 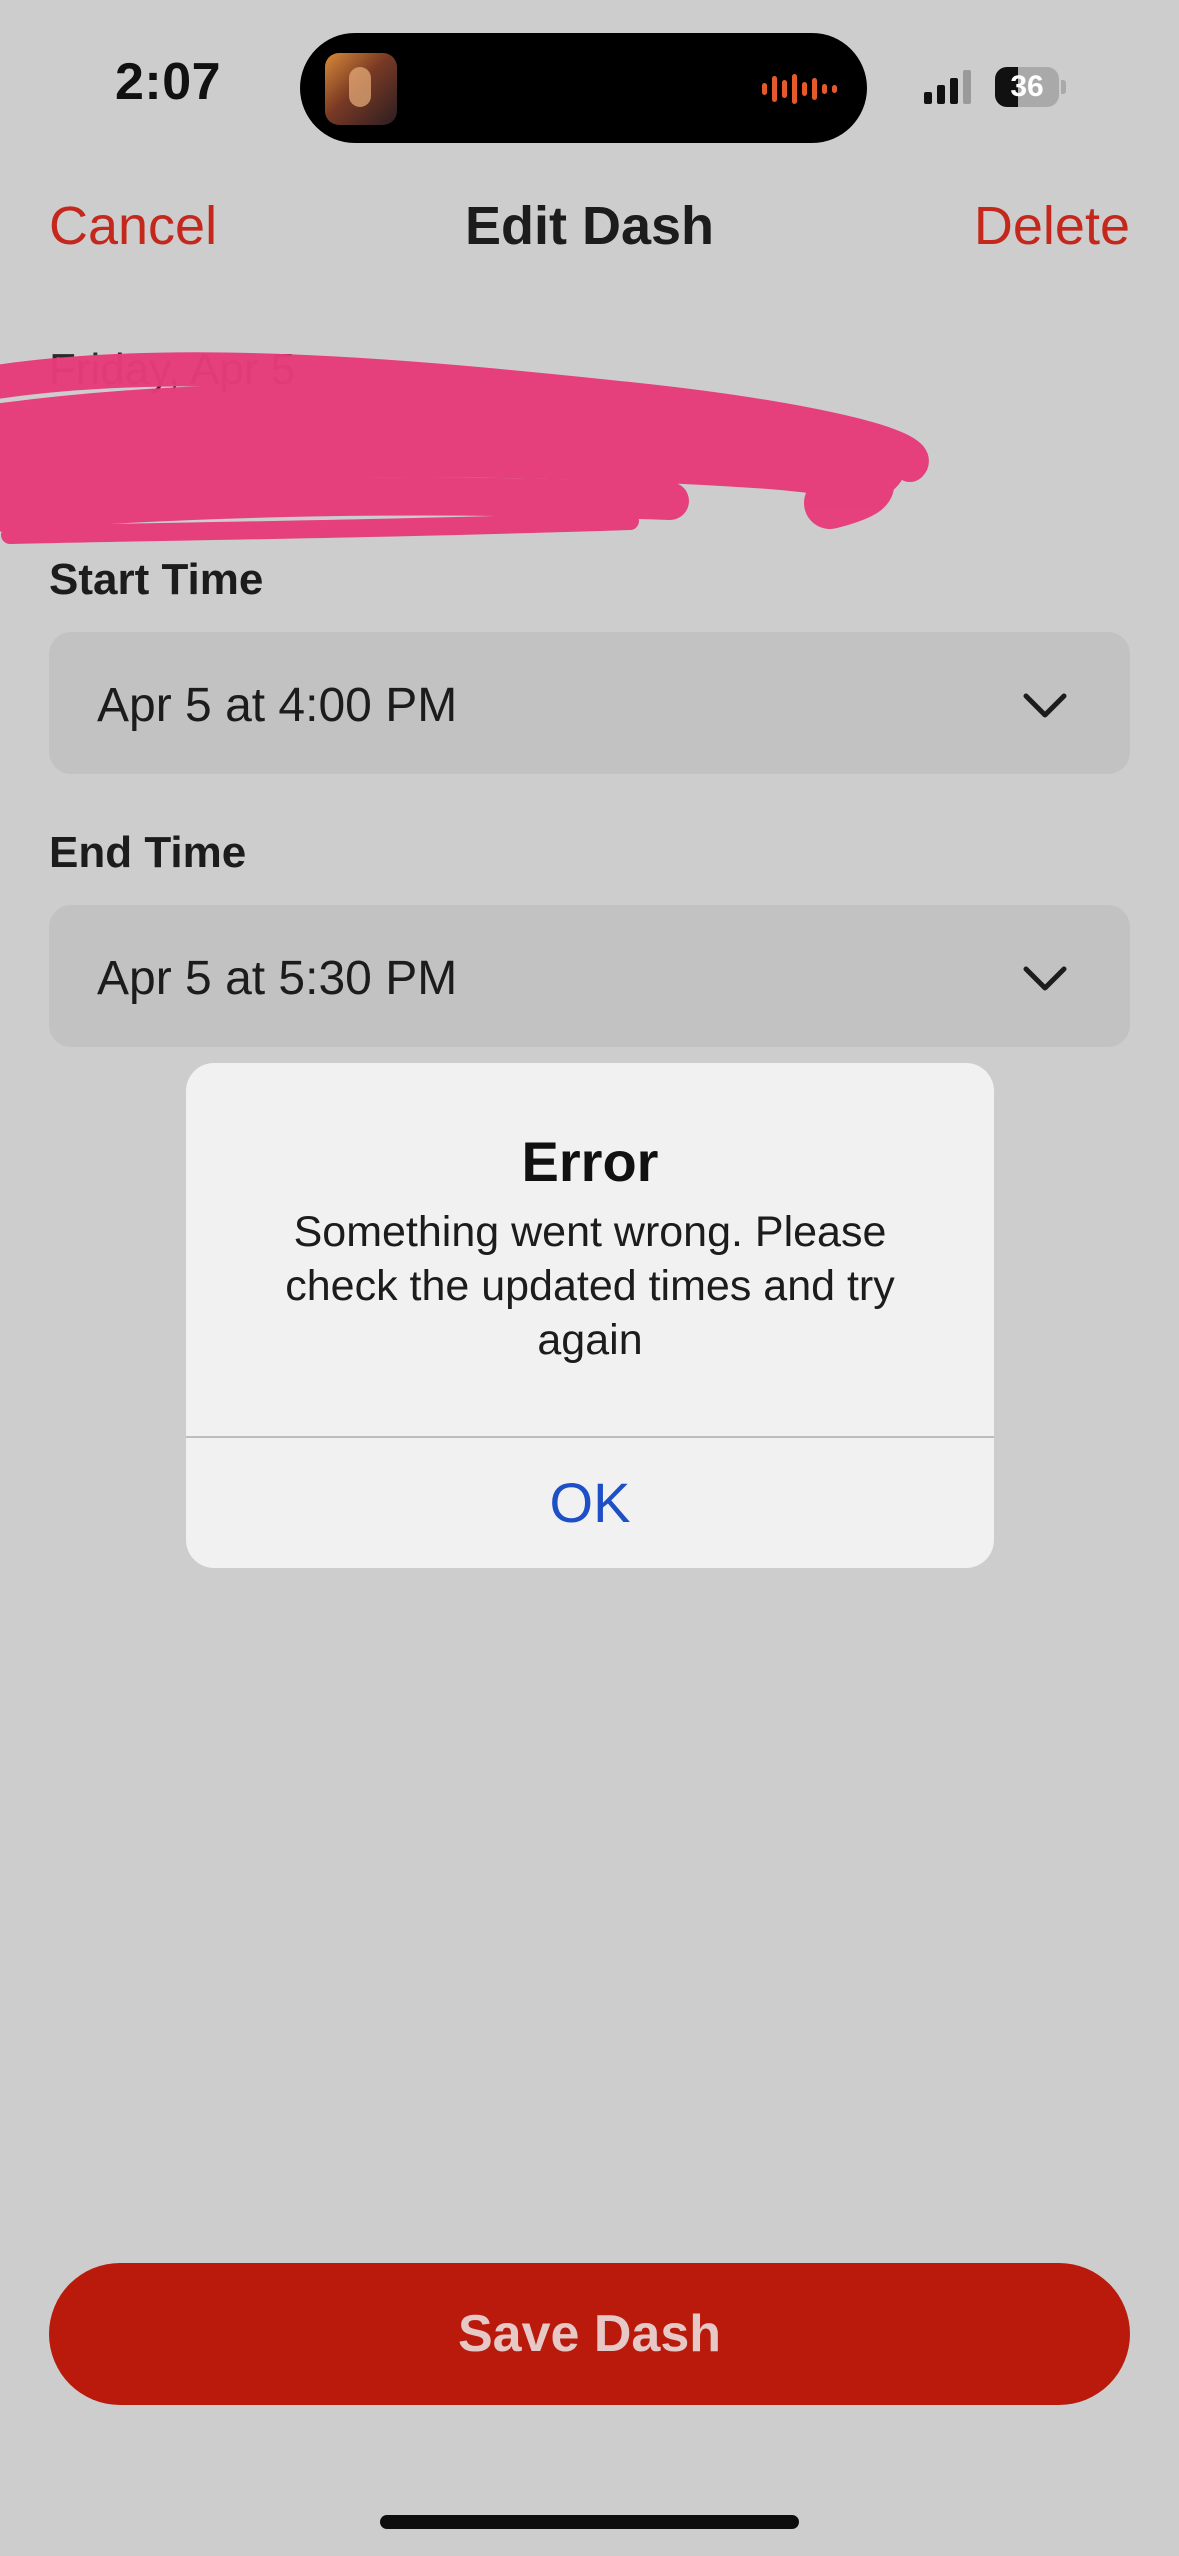 What do you see at coordinates (361, 89) in the screenshot?
I see `now-playing-artwork` at bounding box center [361, 89].